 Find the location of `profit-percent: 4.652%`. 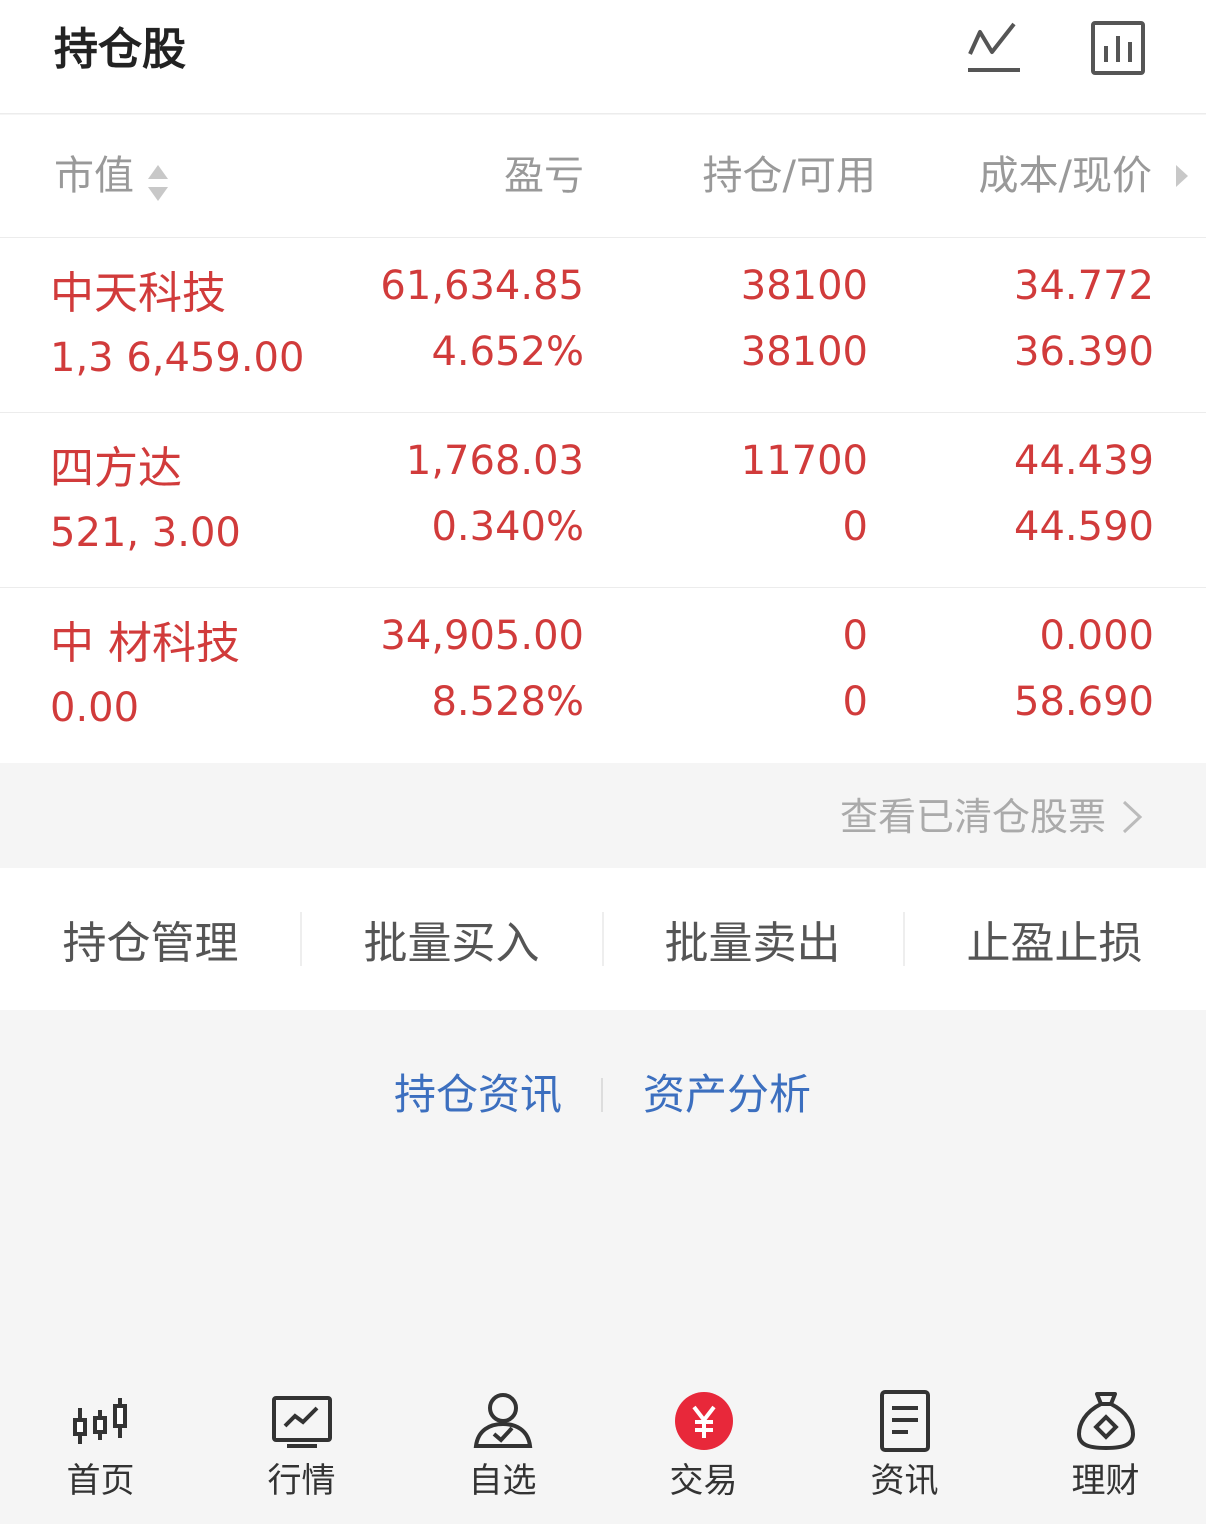

profit-percent: 4.652% is located at coordinates (507, 352).